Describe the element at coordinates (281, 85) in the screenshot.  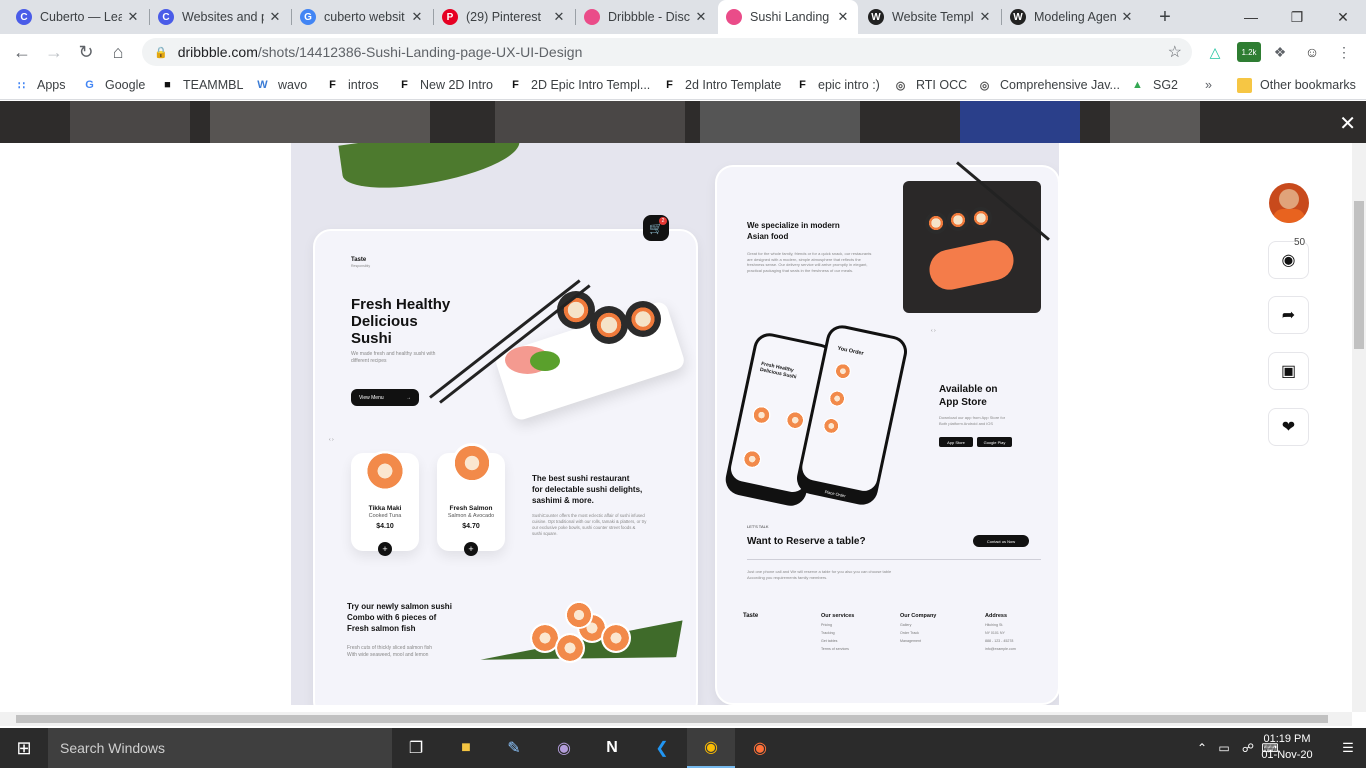
I see `bookmark-item: Wwavo` at that location.